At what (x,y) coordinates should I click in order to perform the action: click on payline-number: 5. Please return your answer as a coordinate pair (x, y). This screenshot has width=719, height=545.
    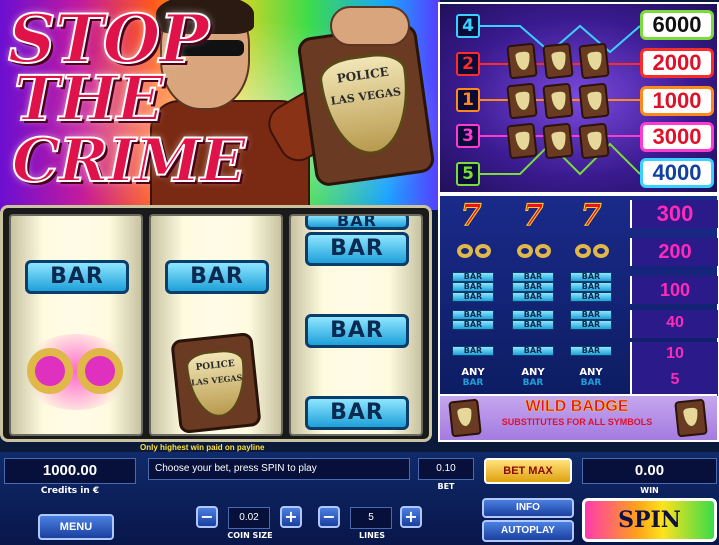
    Looking at the image, I should click on (468, 174).